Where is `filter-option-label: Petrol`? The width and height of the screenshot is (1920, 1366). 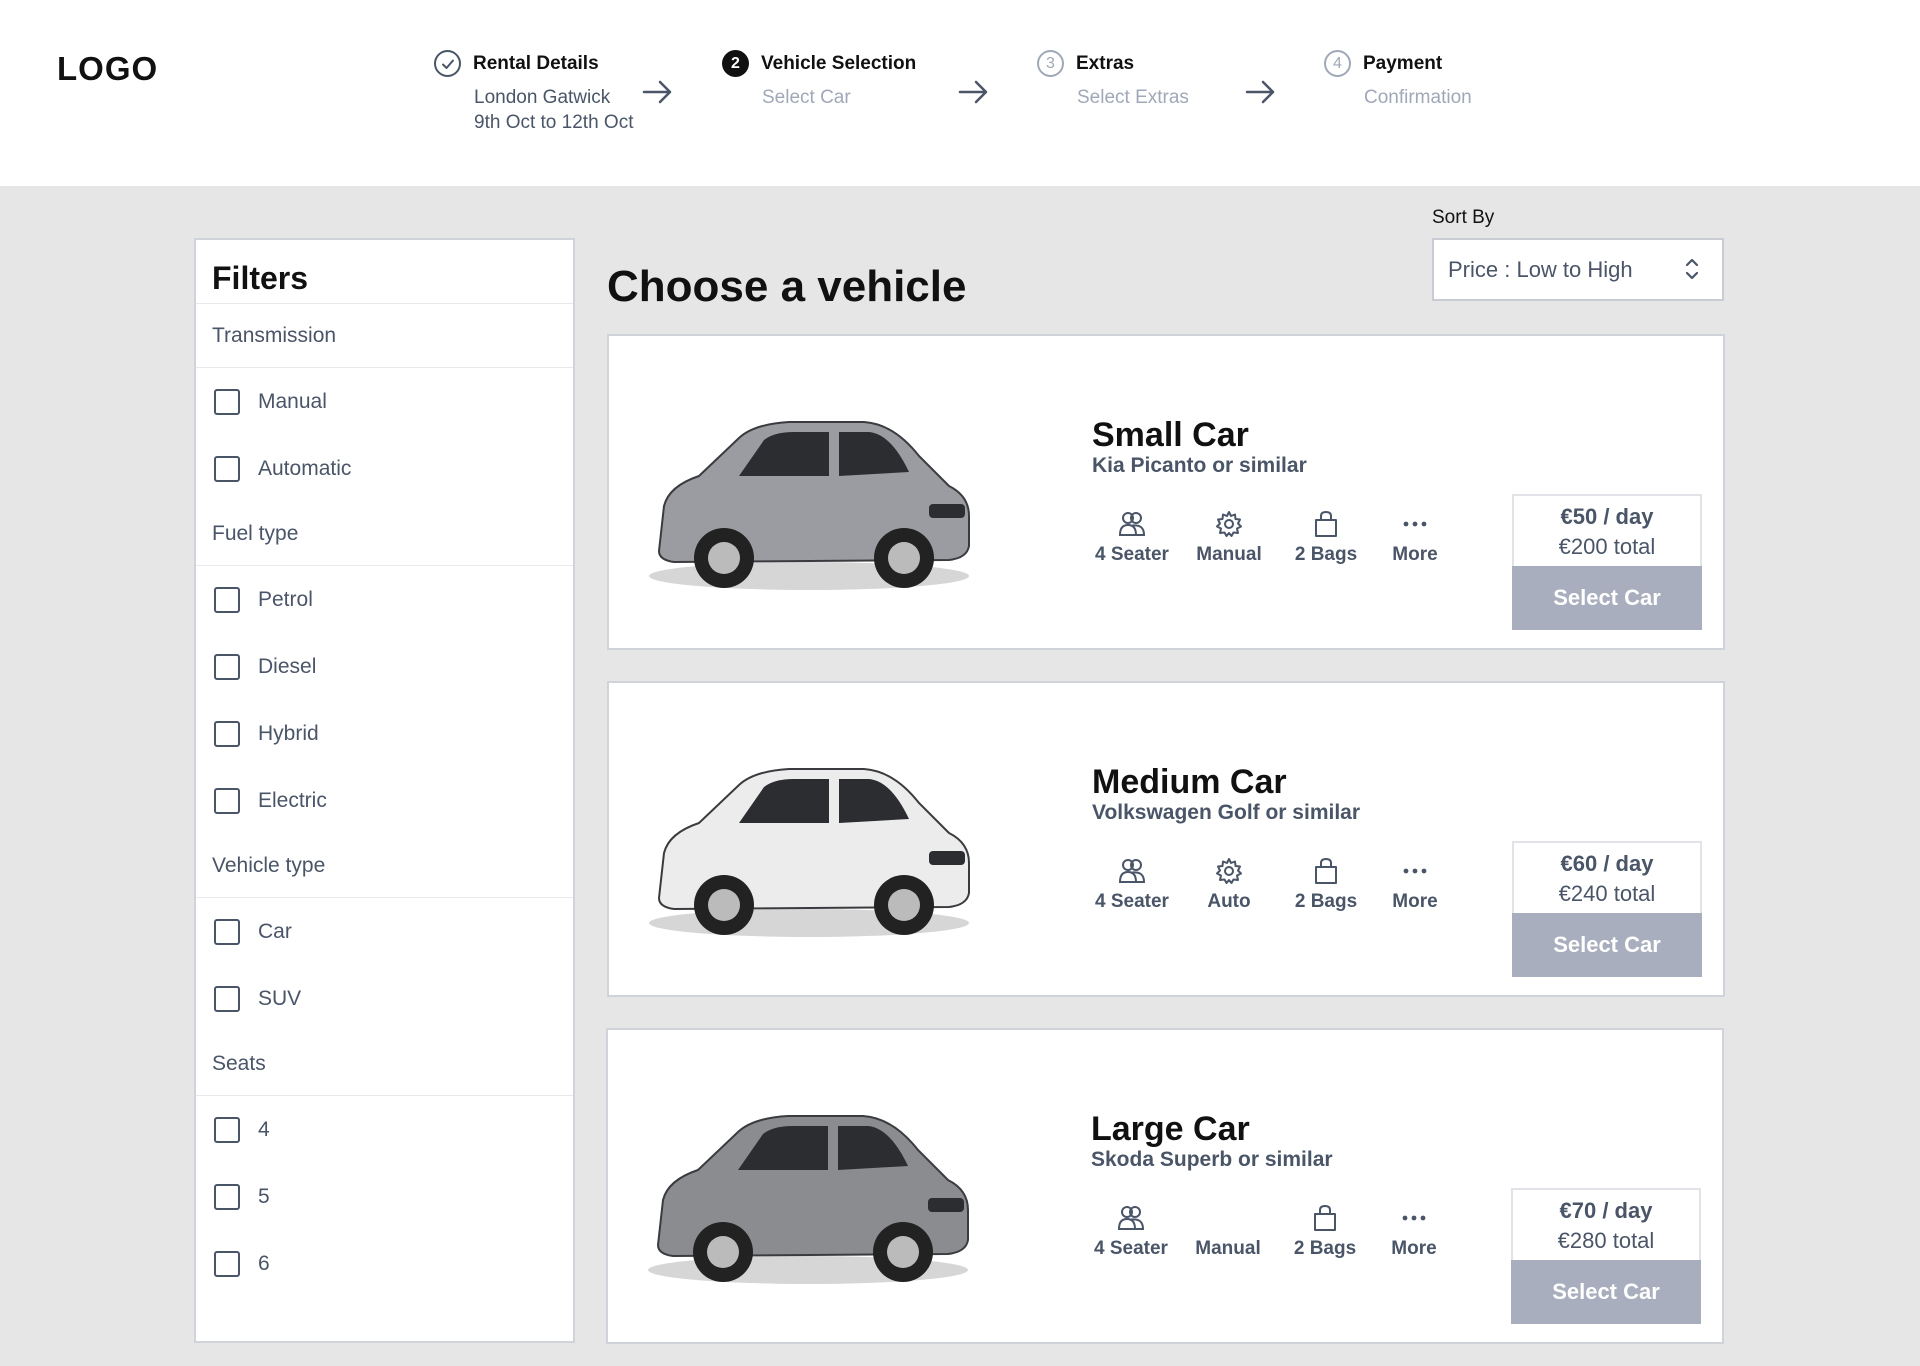 filter-option-label: Petrol is located at coordinates (285, 599).